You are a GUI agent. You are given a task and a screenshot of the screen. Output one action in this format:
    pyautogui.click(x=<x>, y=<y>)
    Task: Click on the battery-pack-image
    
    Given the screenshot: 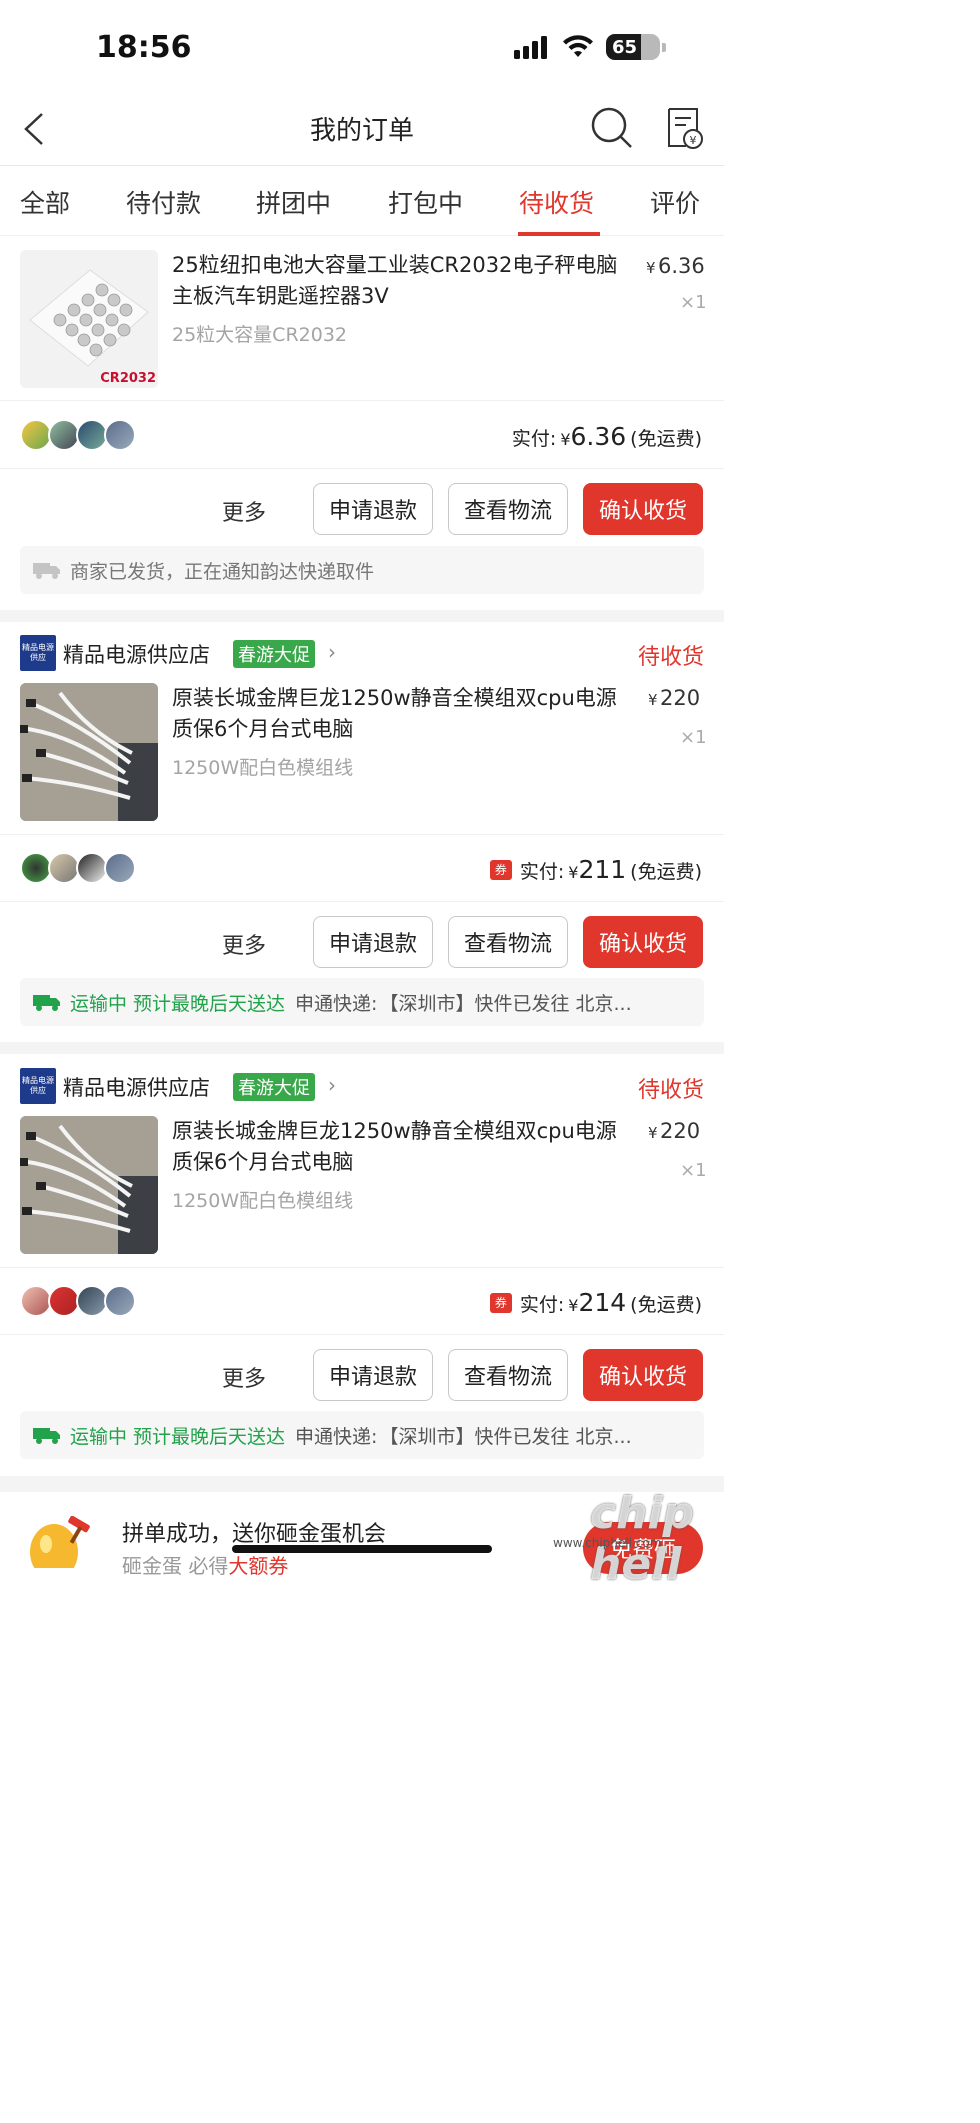 What is the action you would take?
    pyautogui.click(x=89, y=319)
    